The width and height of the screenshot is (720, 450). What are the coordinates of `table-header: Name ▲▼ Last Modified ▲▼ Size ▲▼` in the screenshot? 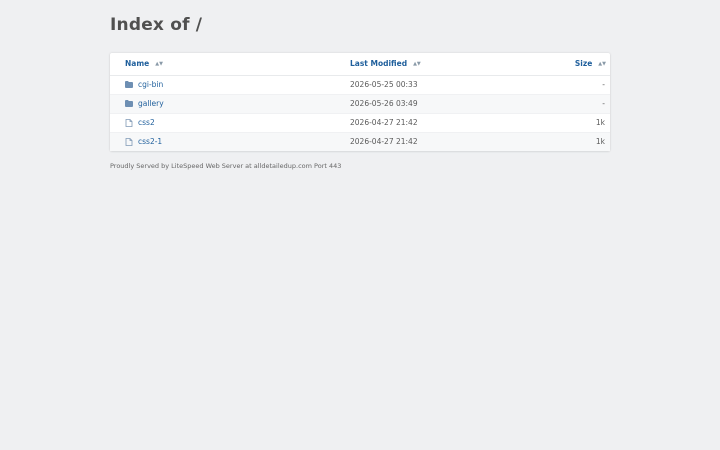 It's located at (360, 64).